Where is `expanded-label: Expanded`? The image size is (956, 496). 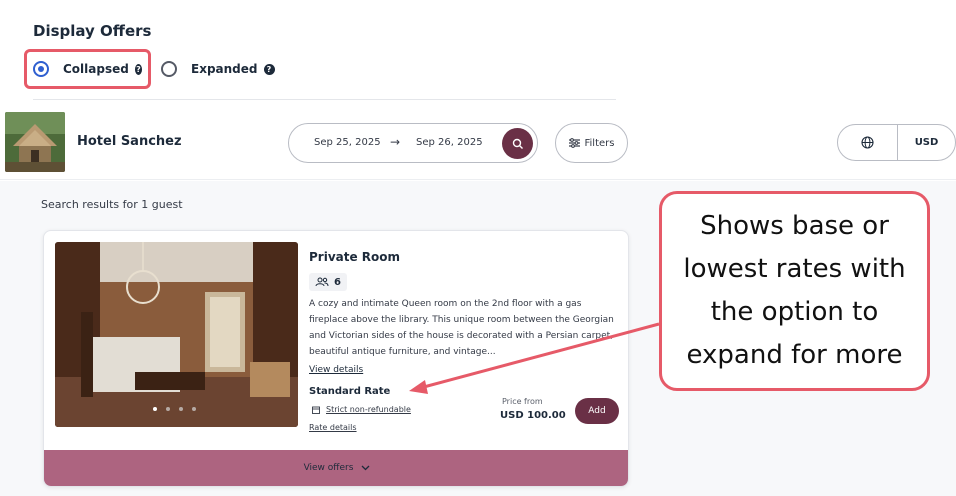 expanded-label: Expanded is located at coordinates (224, 69).